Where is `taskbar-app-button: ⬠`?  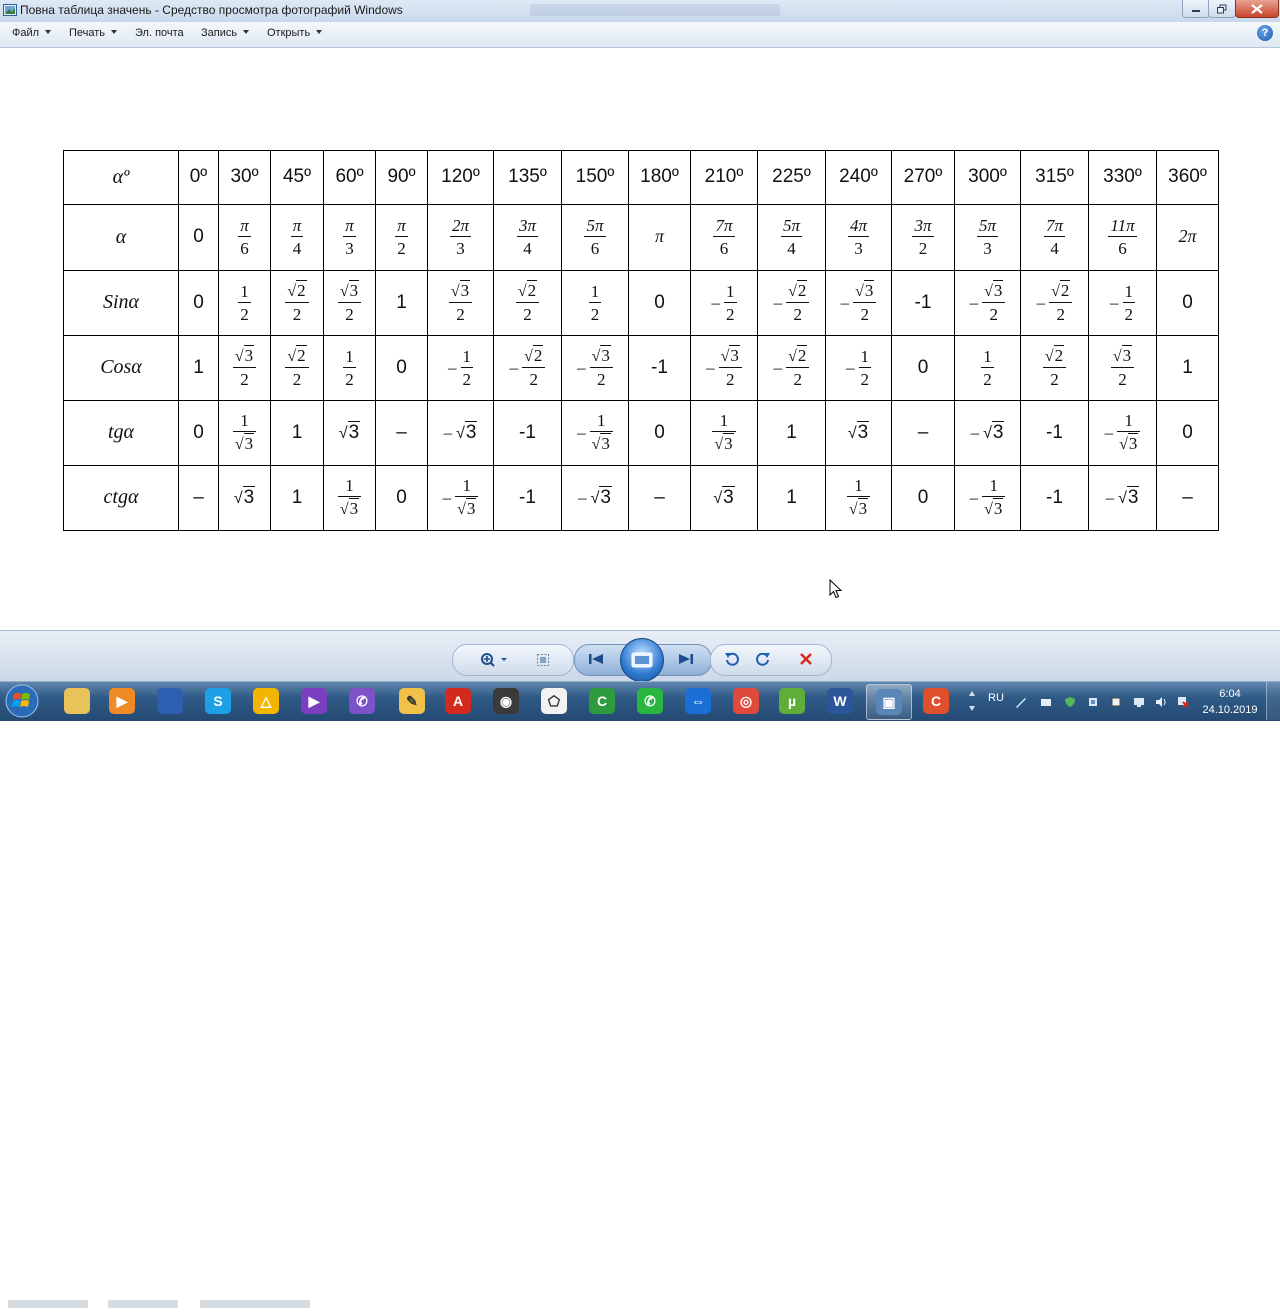
taskbar-app-button: ⬠ is located at coordinates (554, 701).